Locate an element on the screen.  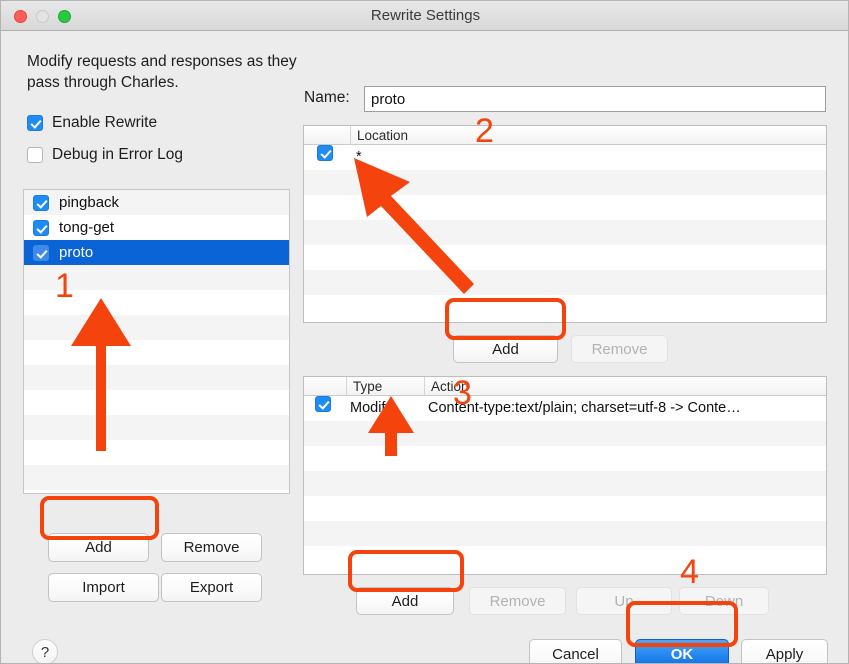
cancel-button: Cancel is located at coordinates (575, 651).